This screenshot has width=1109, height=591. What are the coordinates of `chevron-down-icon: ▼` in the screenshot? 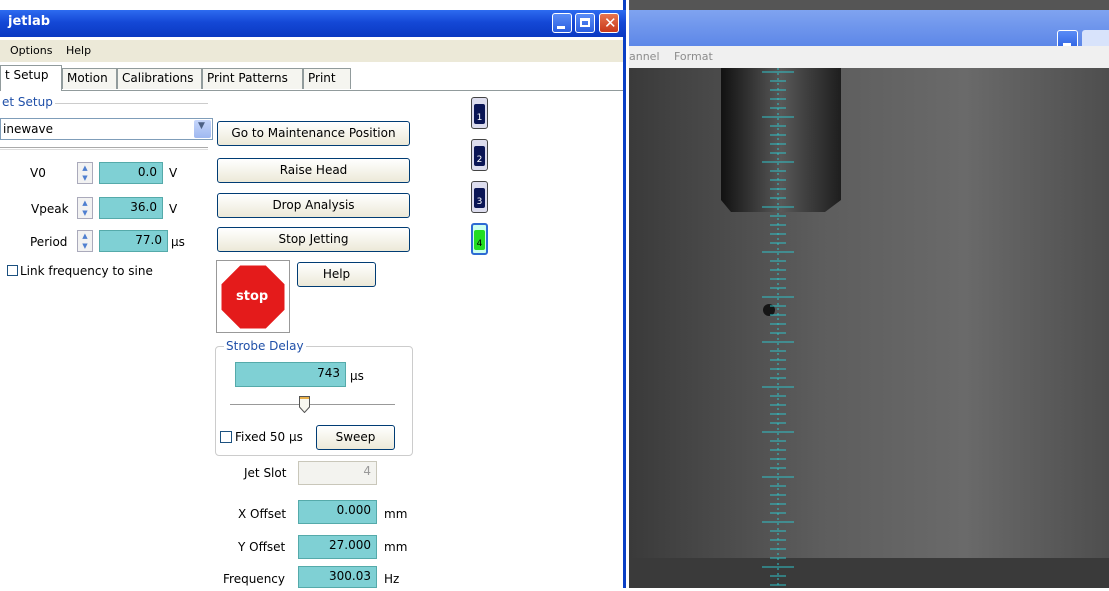 It's located at (202, 129).